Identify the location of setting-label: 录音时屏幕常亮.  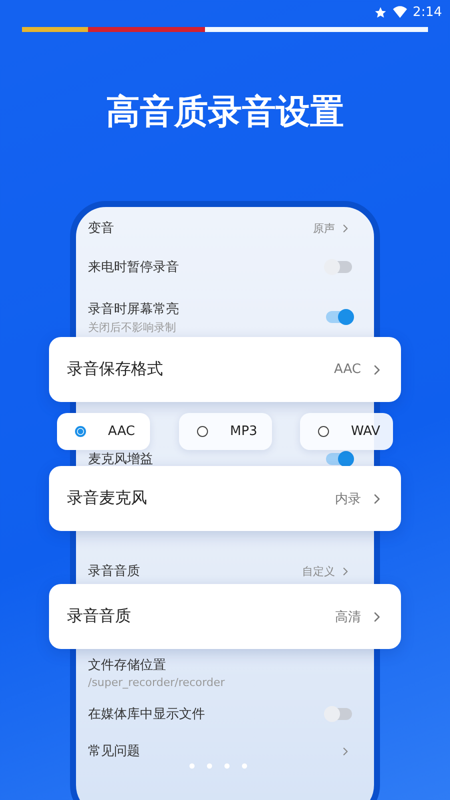
(133, 309).